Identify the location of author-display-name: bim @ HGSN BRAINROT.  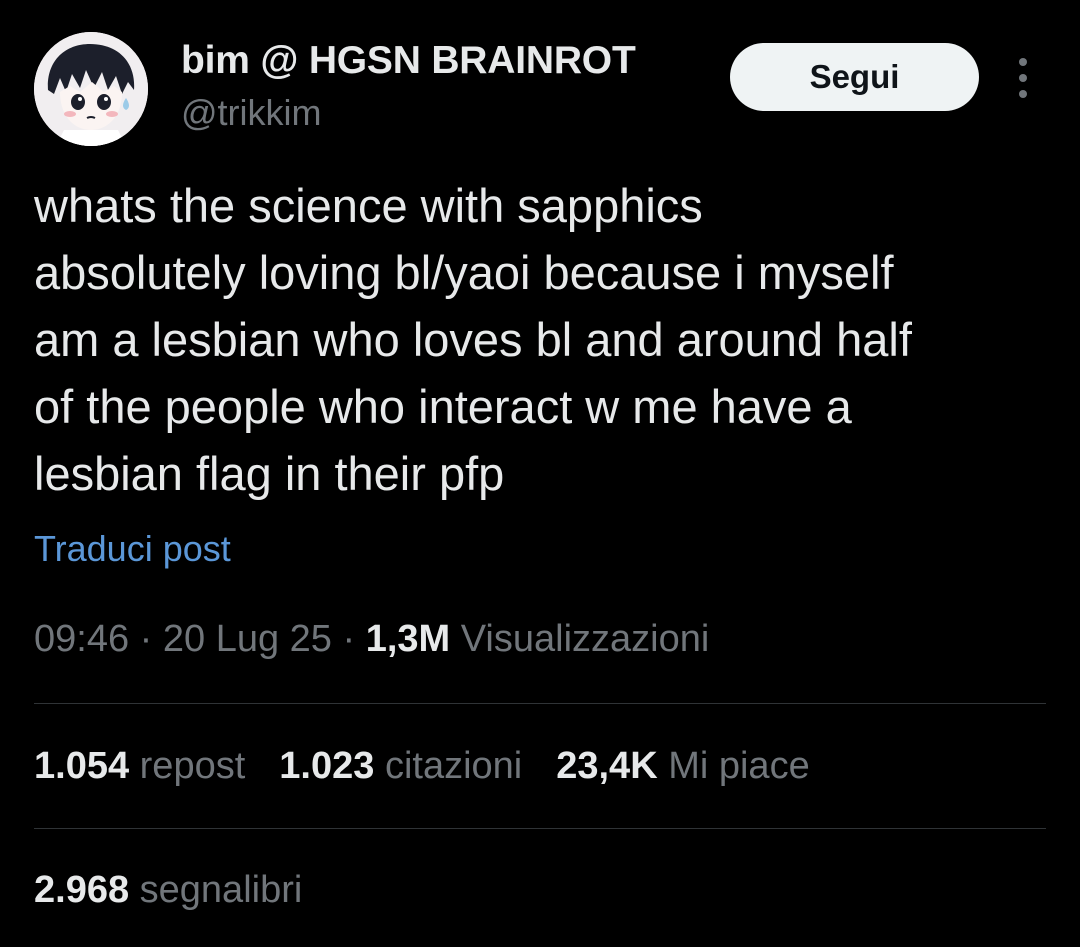
(408, 61).